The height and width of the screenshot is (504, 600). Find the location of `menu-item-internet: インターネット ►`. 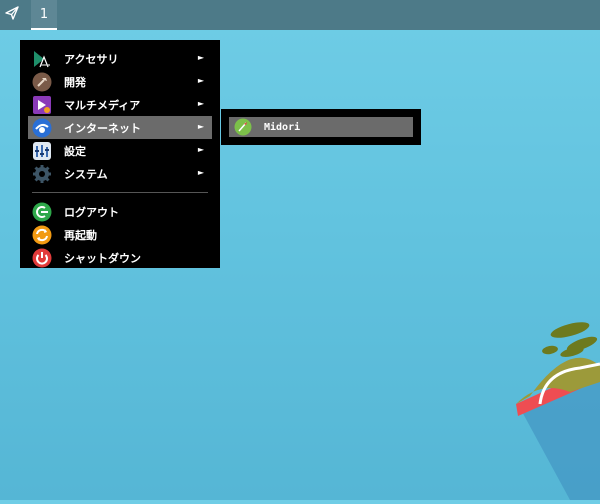

menu-item-internet: インターネット ► is located at coordinates (120, 127).